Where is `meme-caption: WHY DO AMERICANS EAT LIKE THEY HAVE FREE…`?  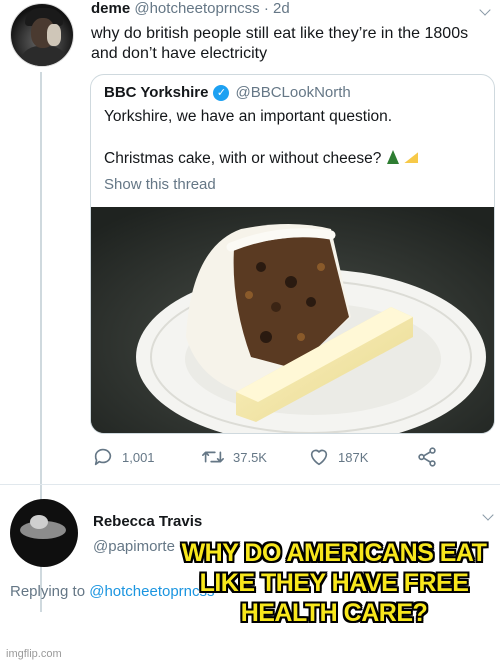
meme-caption: WHY DO AMERICANS EAT LIKE THEY HAVE FREE… is located at coordinates (334, 583).